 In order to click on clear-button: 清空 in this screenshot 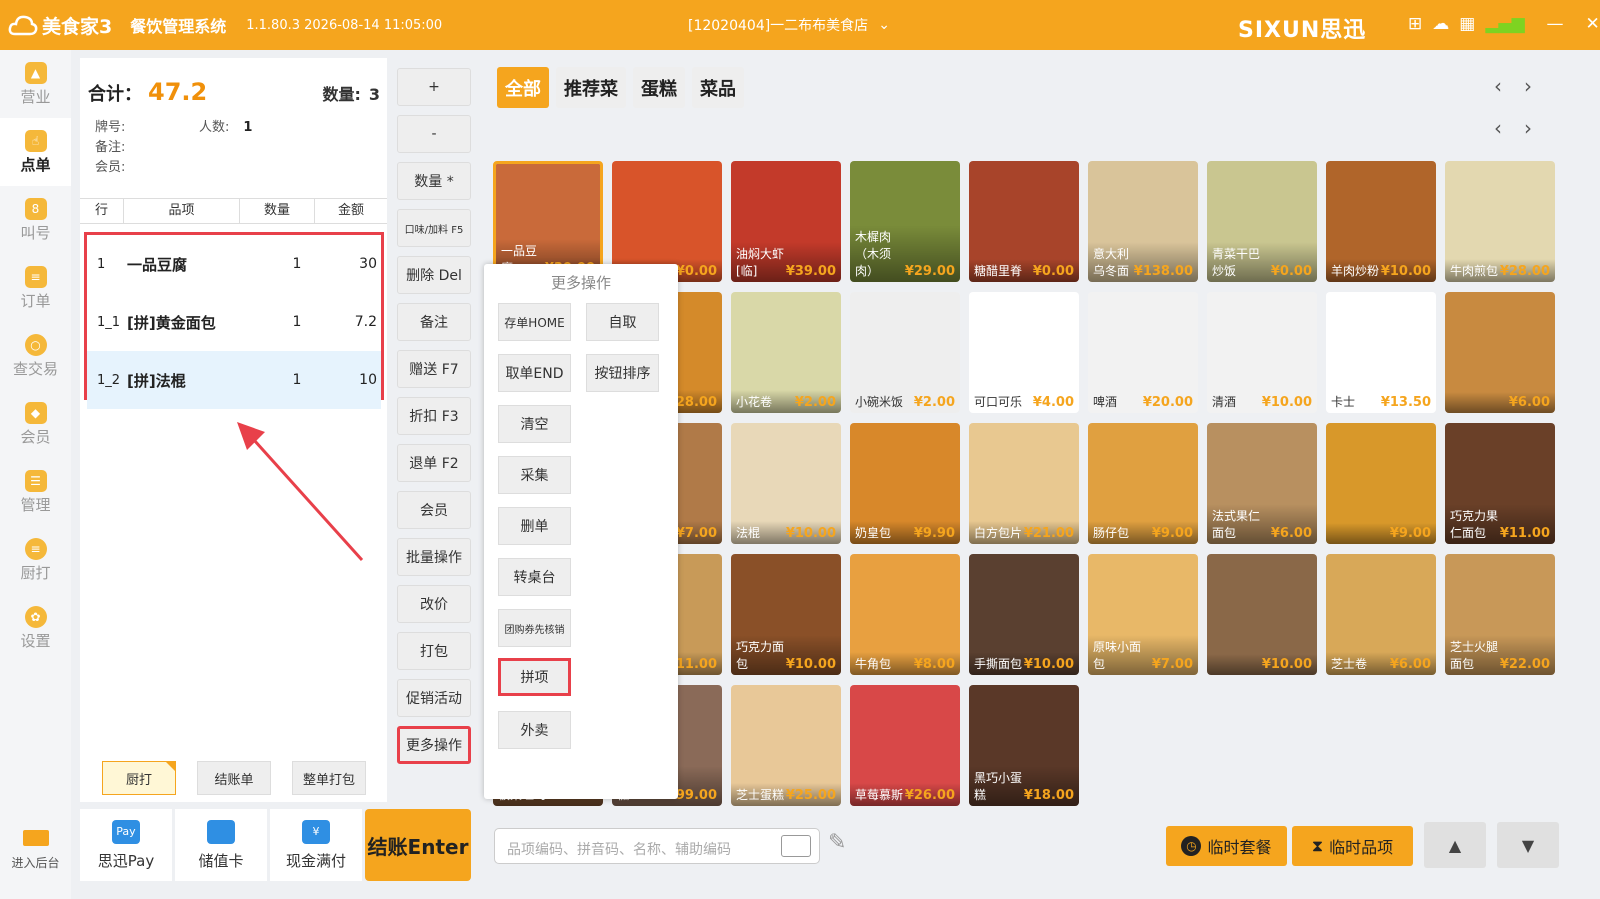, I will do `click(534, 424)`.